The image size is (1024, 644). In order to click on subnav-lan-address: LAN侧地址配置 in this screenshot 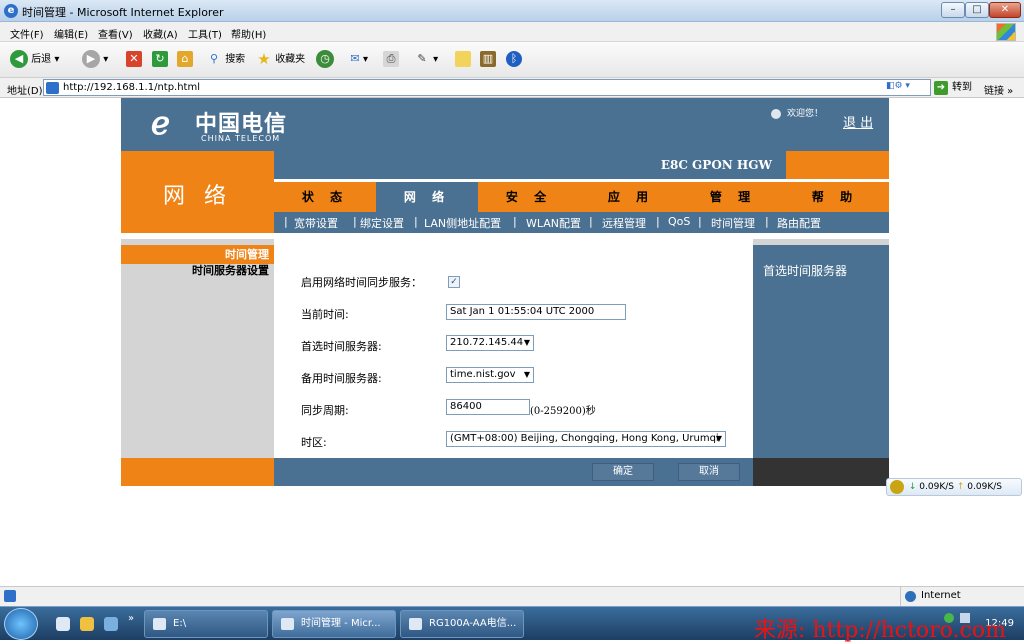, I will do `click(462, 223)`.